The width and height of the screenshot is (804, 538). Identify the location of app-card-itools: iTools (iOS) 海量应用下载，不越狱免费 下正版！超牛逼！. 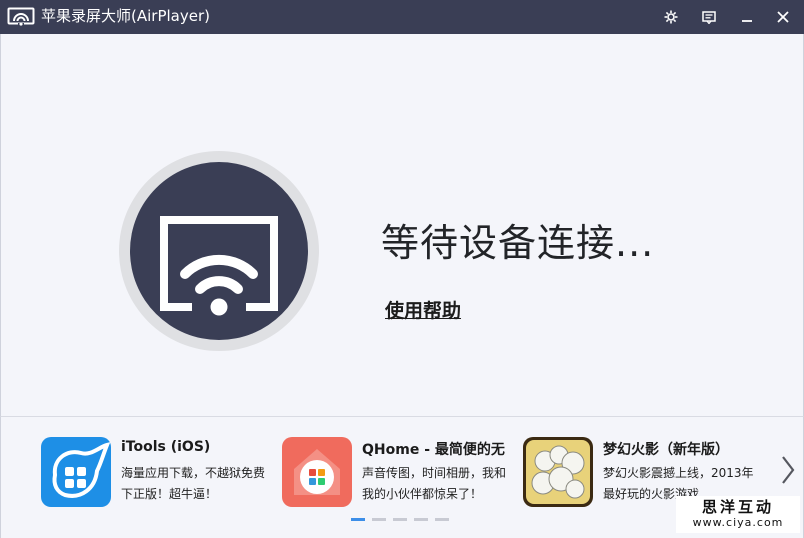
(157, 473).